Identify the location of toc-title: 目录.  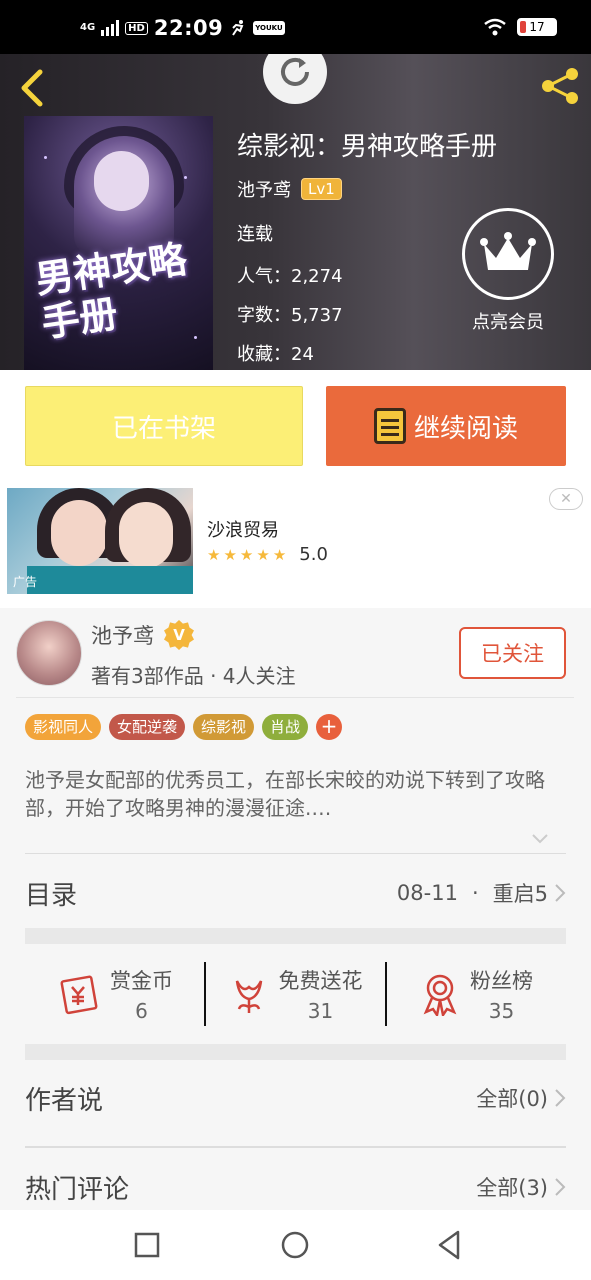
(51, 895).